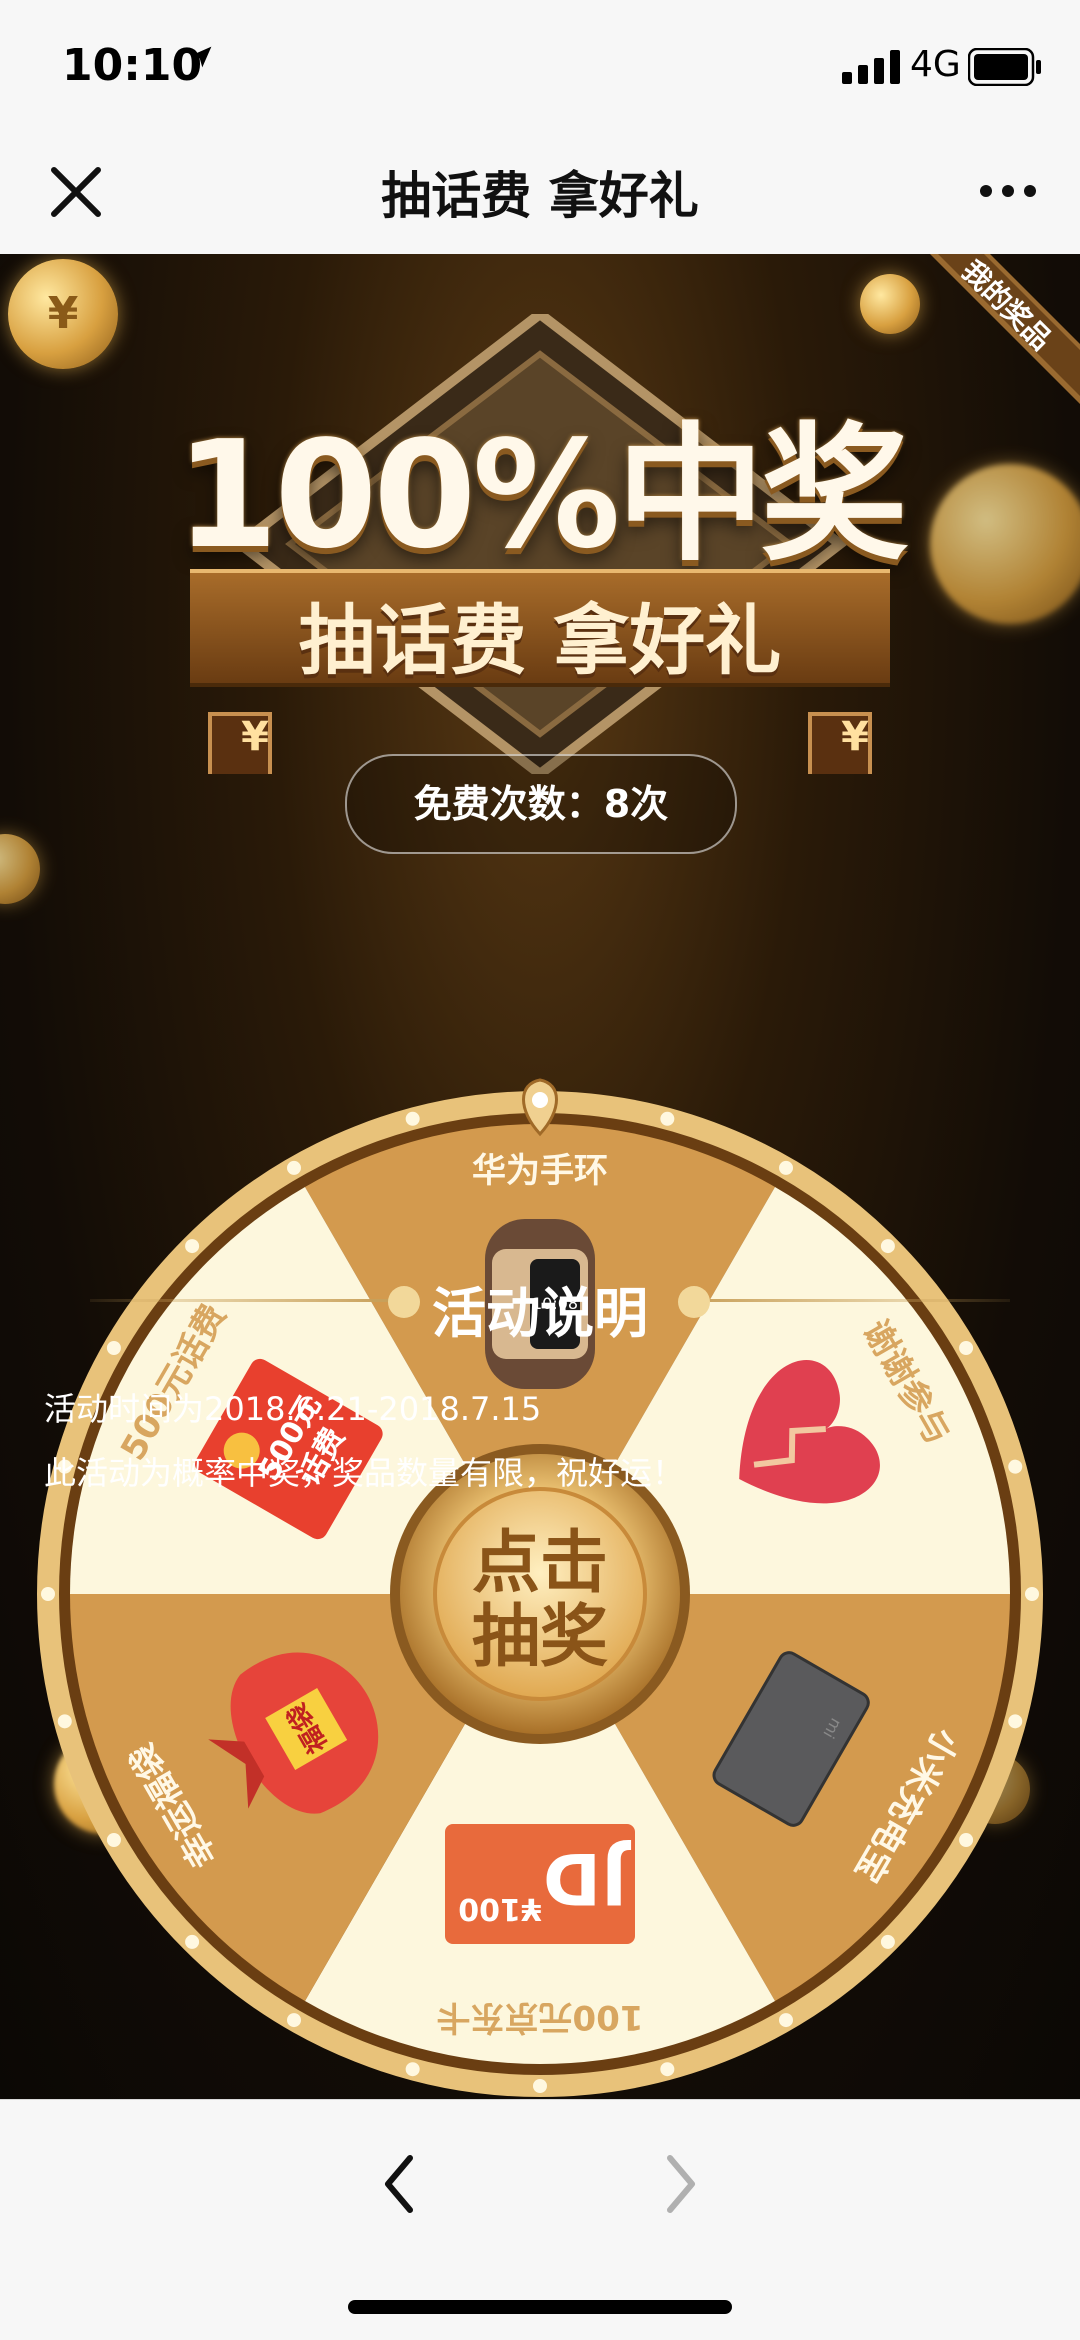  I want to click on back-arrow-icon, so click(400, 2184).